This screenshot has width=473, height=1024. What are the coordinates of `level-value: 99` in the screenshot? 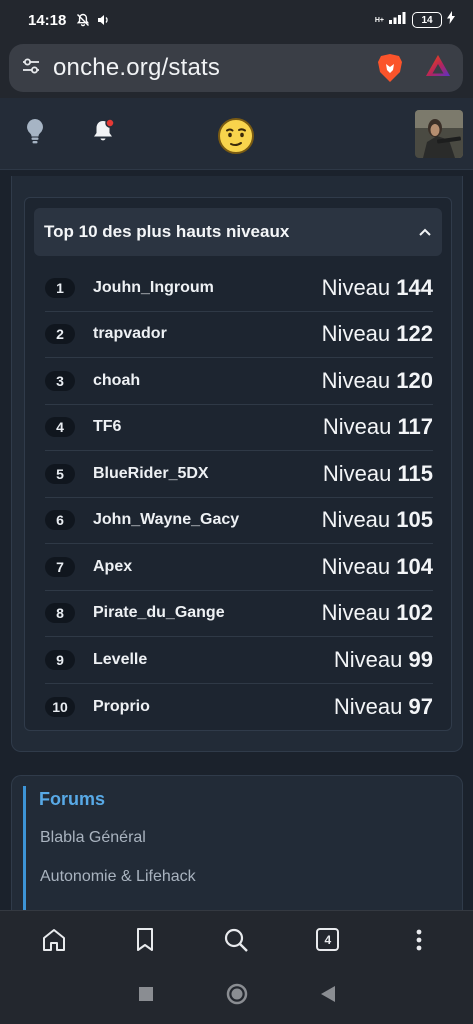 It's located at (420, 659).